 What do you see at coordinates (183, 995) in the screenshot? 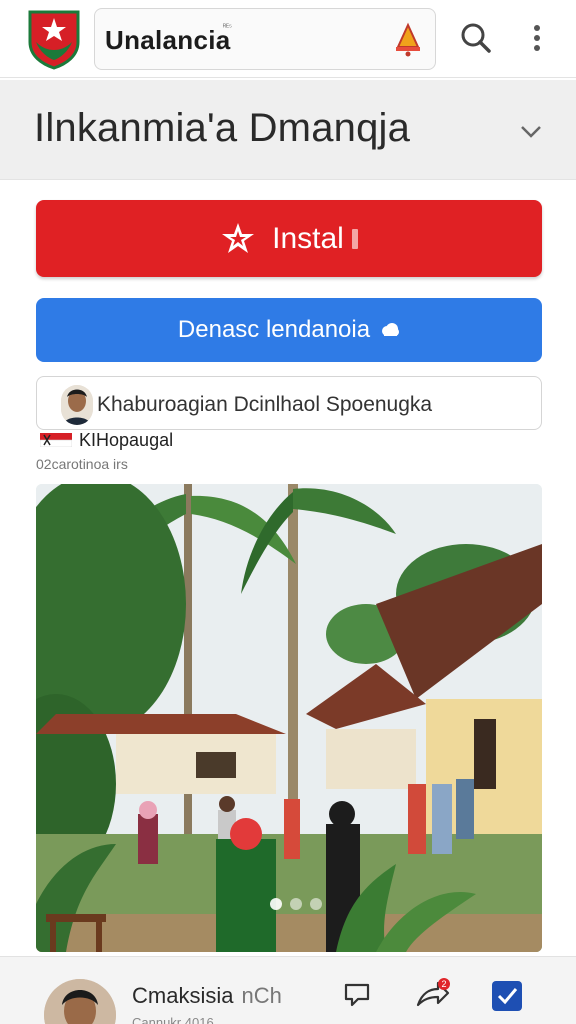
I see `bottom-user-name-text: Cmaksisia` at bounding box center [183, 995].